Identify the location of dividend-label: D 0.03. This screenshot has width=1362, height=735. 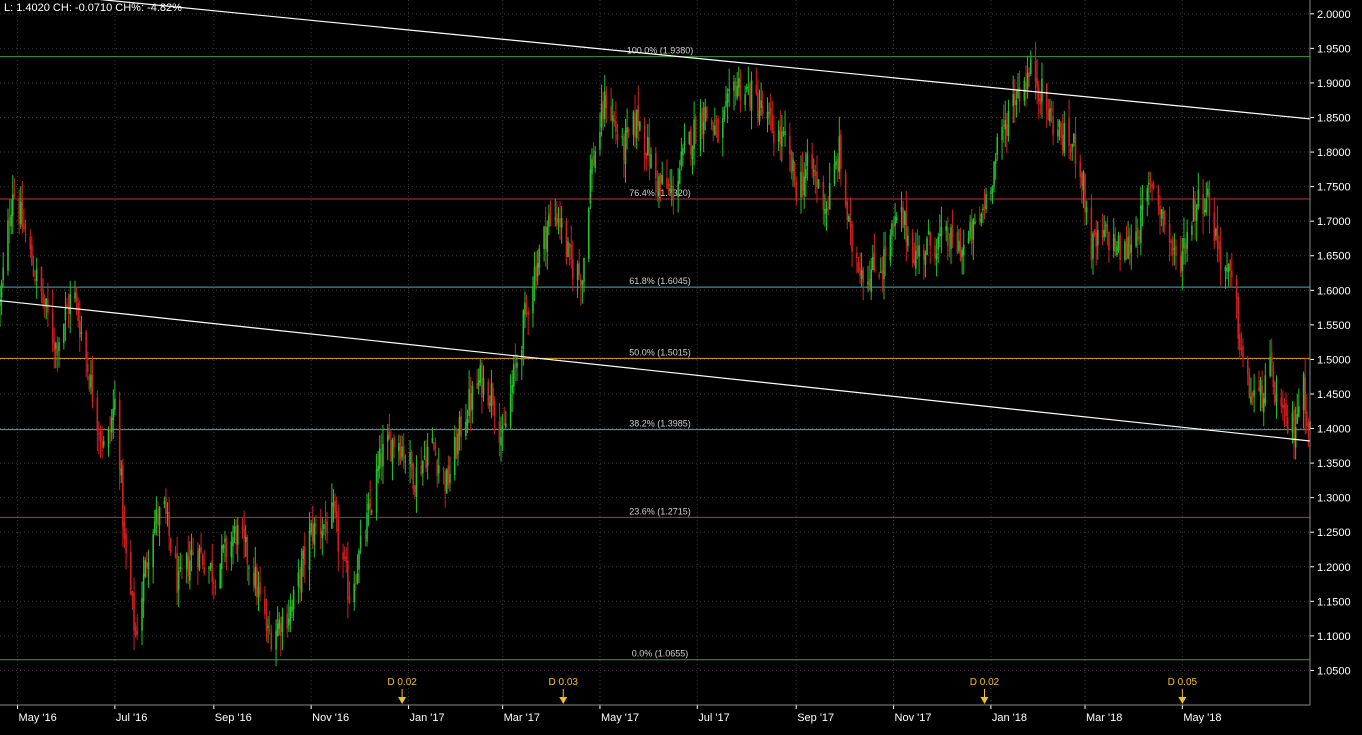
(564, 682).